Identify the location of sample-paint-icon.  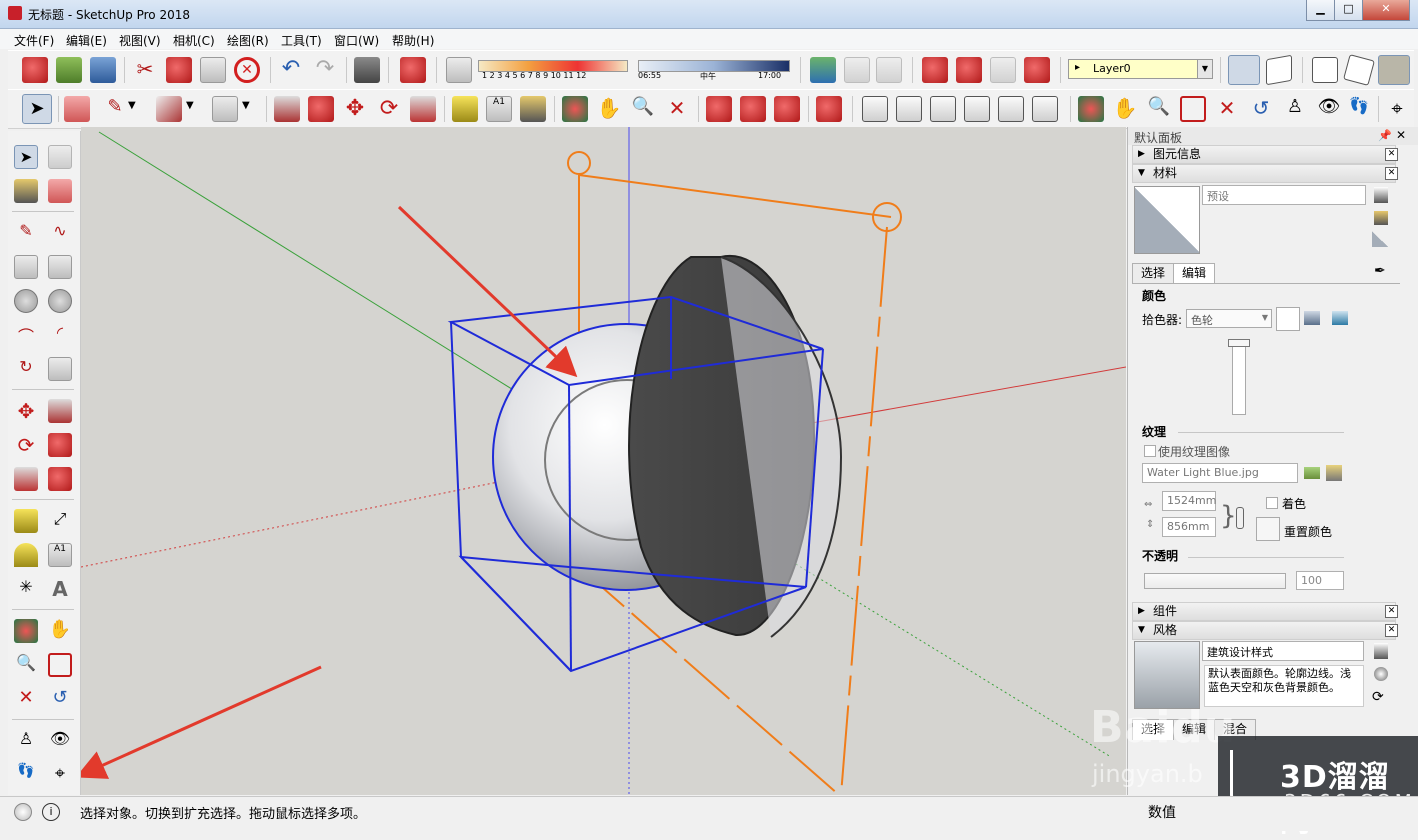
(1380, 239).